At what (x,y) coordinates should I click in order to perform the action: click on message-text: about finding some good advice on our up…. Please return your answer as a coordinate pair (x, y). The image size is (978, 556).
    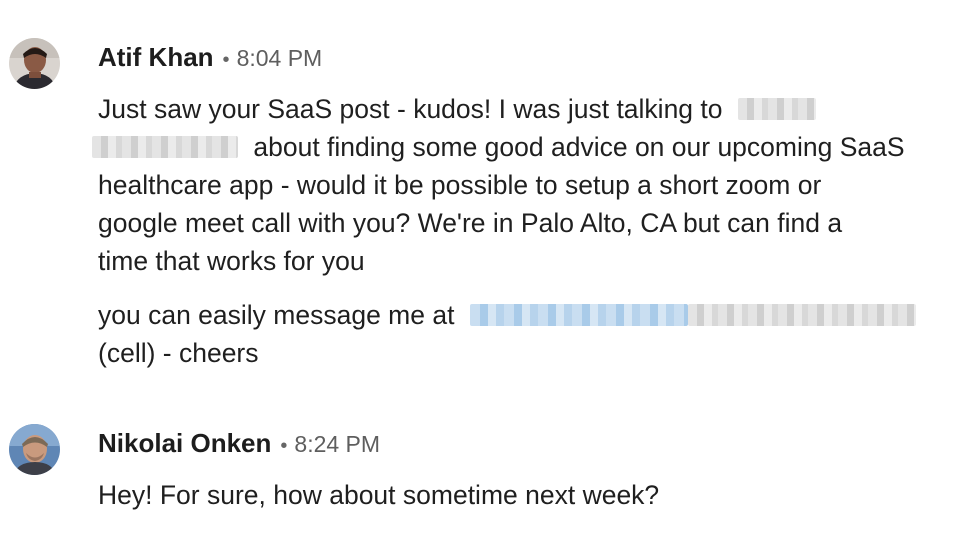
    Looking at the image, I should click on (579, 147).